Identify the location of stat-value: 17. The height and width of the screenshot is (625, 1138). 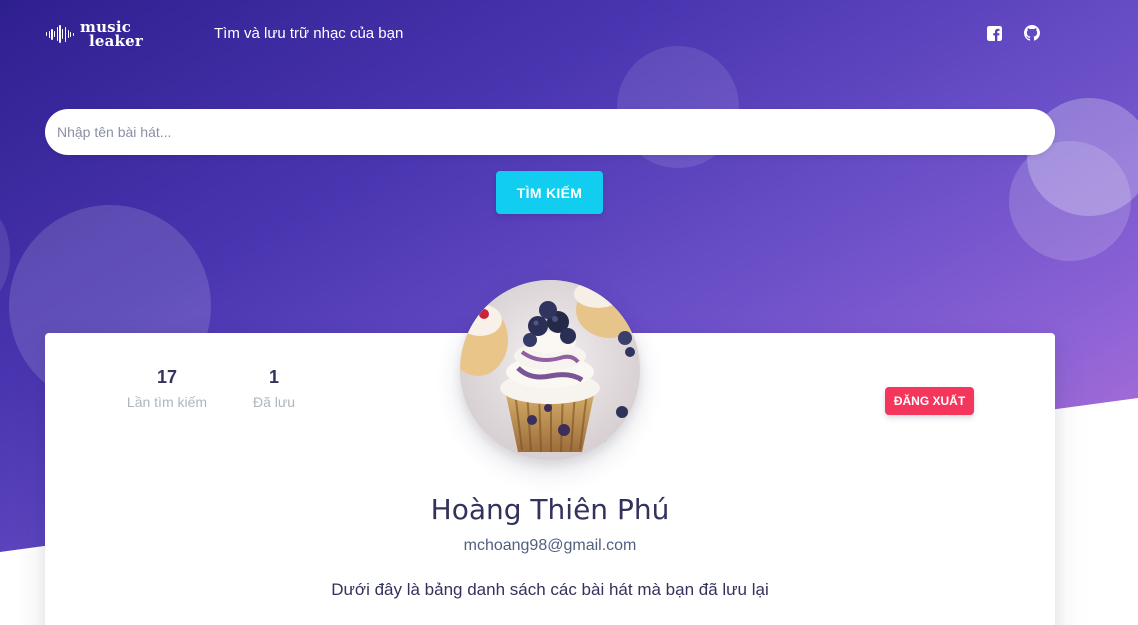
(167, 377).